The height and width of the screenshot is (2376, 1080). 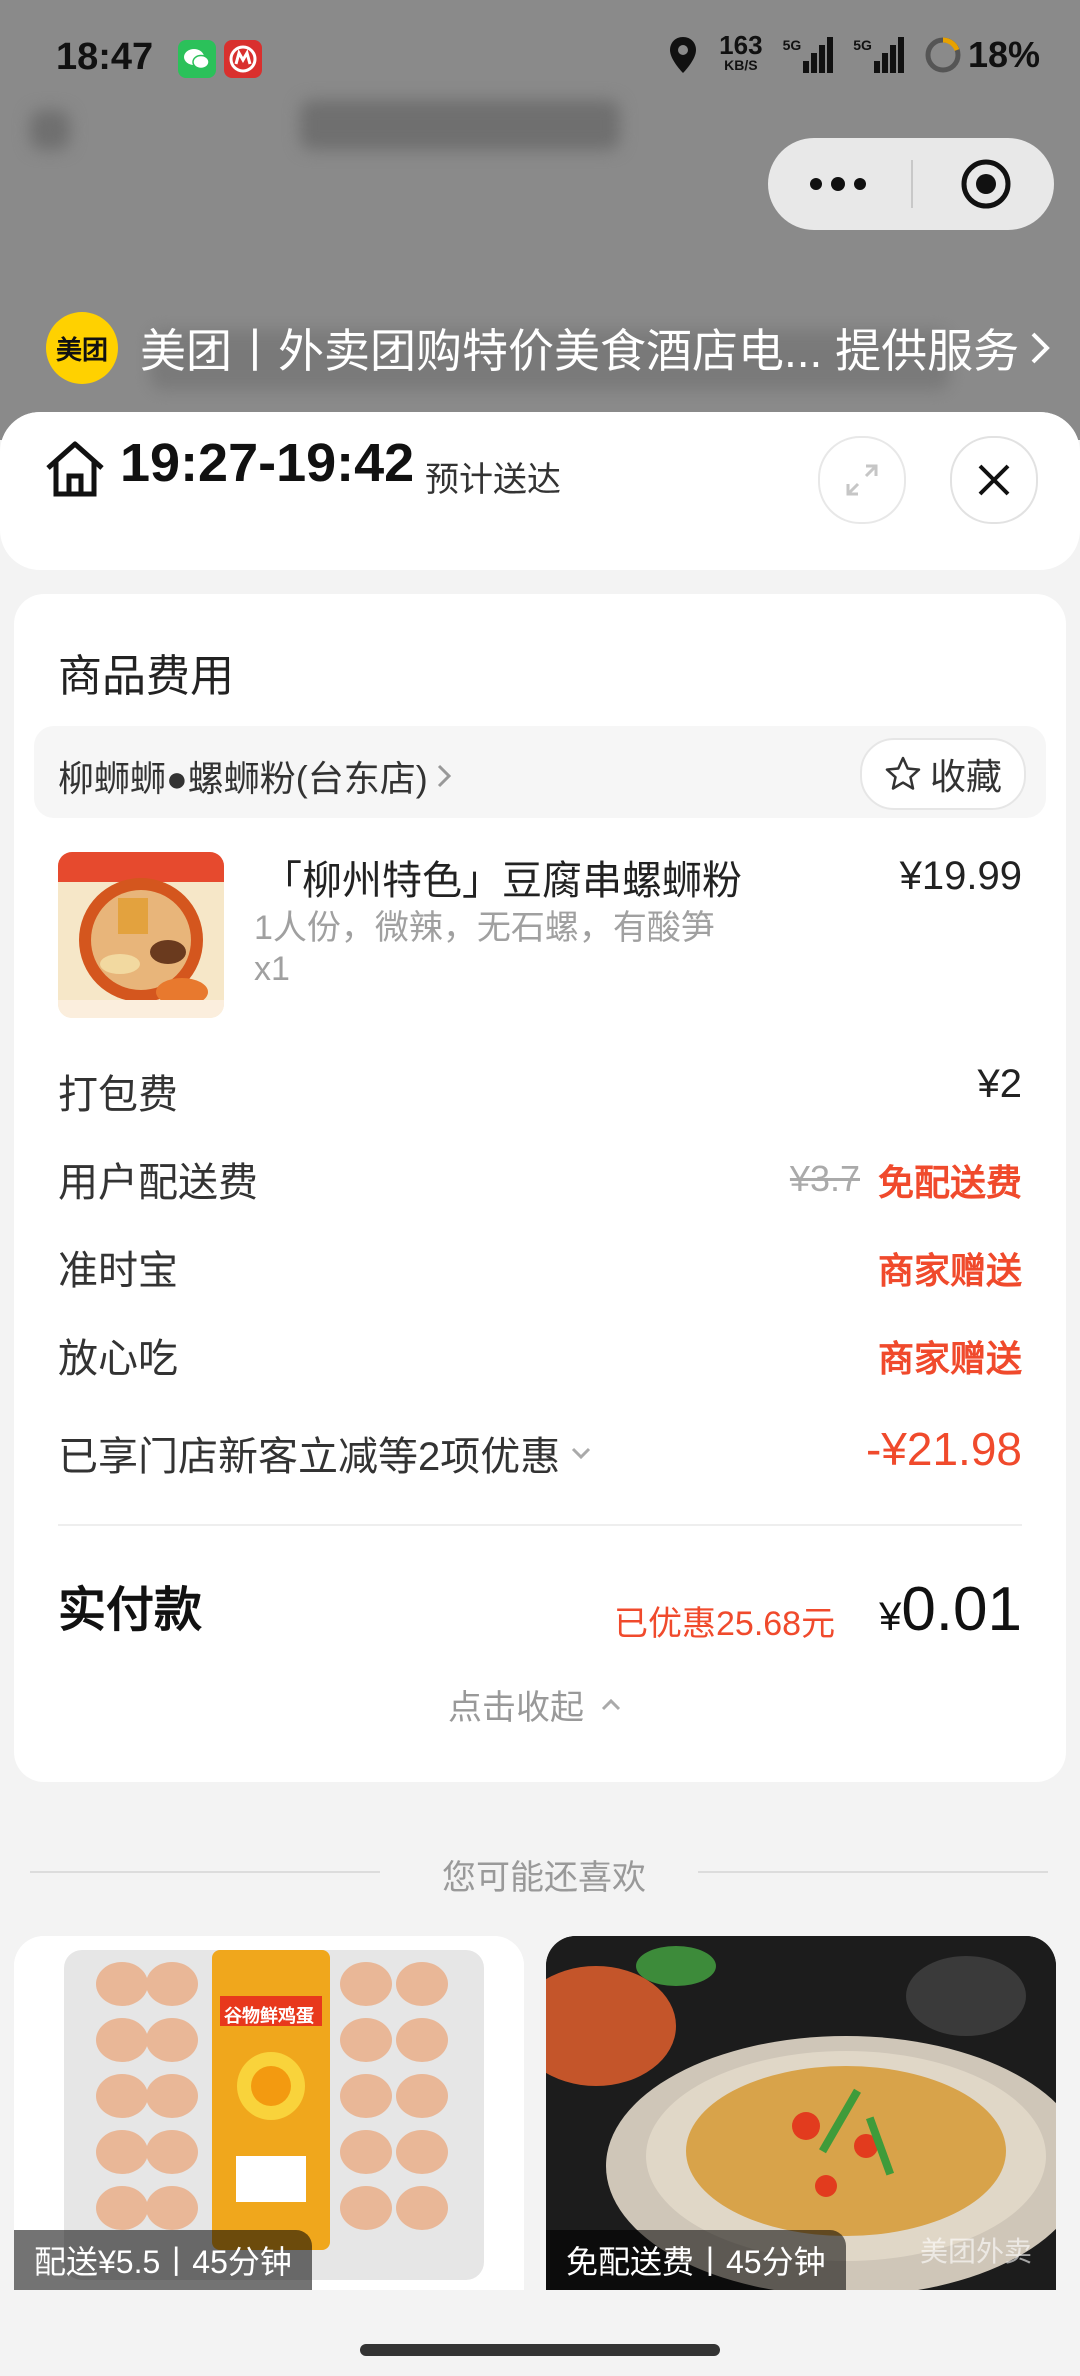 What do you see at coordinates (581, 1453) in the screenshot?
I see `chevron-down-icon` at bounding box center [581, 1453].